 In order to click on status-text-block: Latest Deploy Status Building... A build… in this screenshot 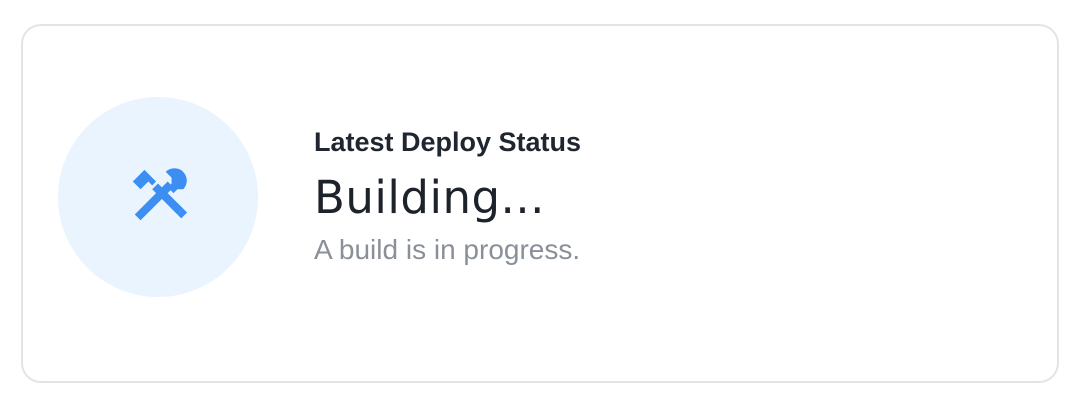, I will do `click(447, 196)`.